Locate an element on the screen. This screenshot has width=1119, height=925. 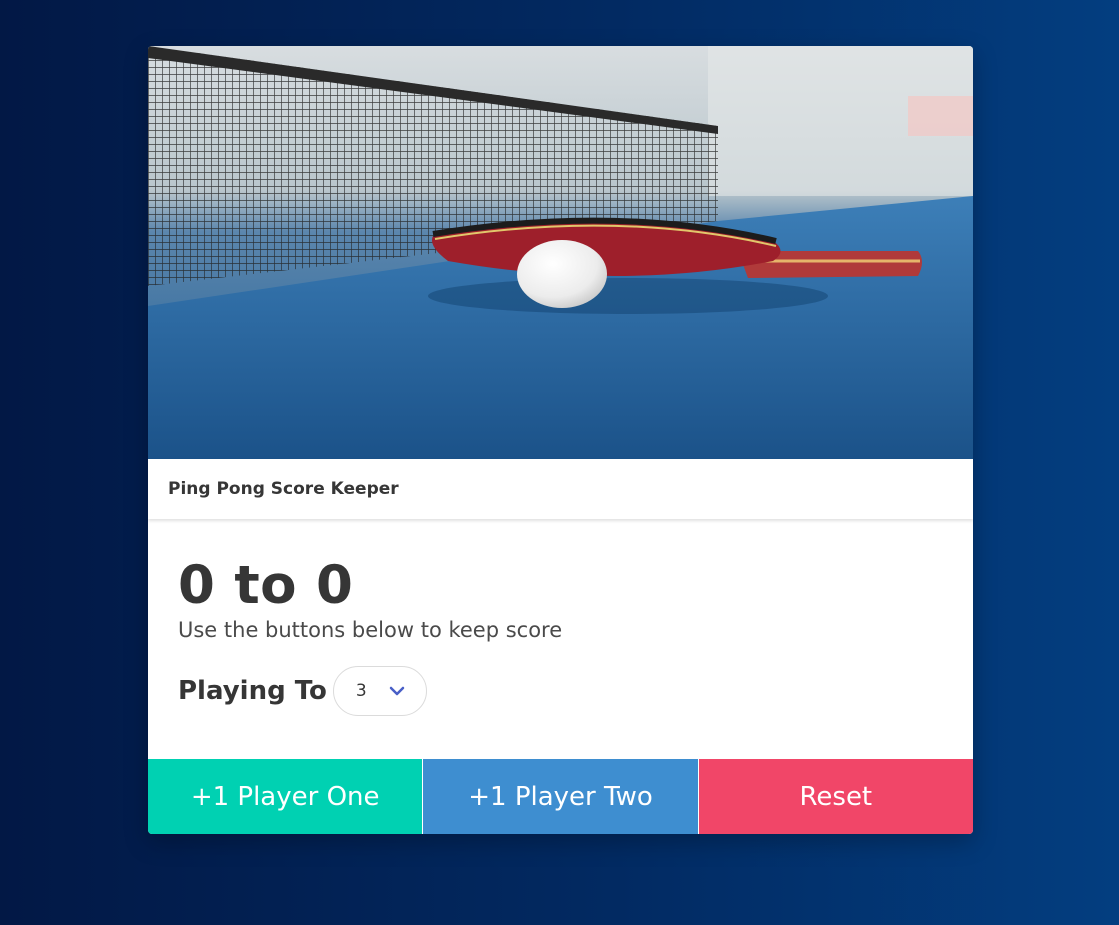
card-title: Ping Pong Score Keeper is located at coordinates (283, 489).